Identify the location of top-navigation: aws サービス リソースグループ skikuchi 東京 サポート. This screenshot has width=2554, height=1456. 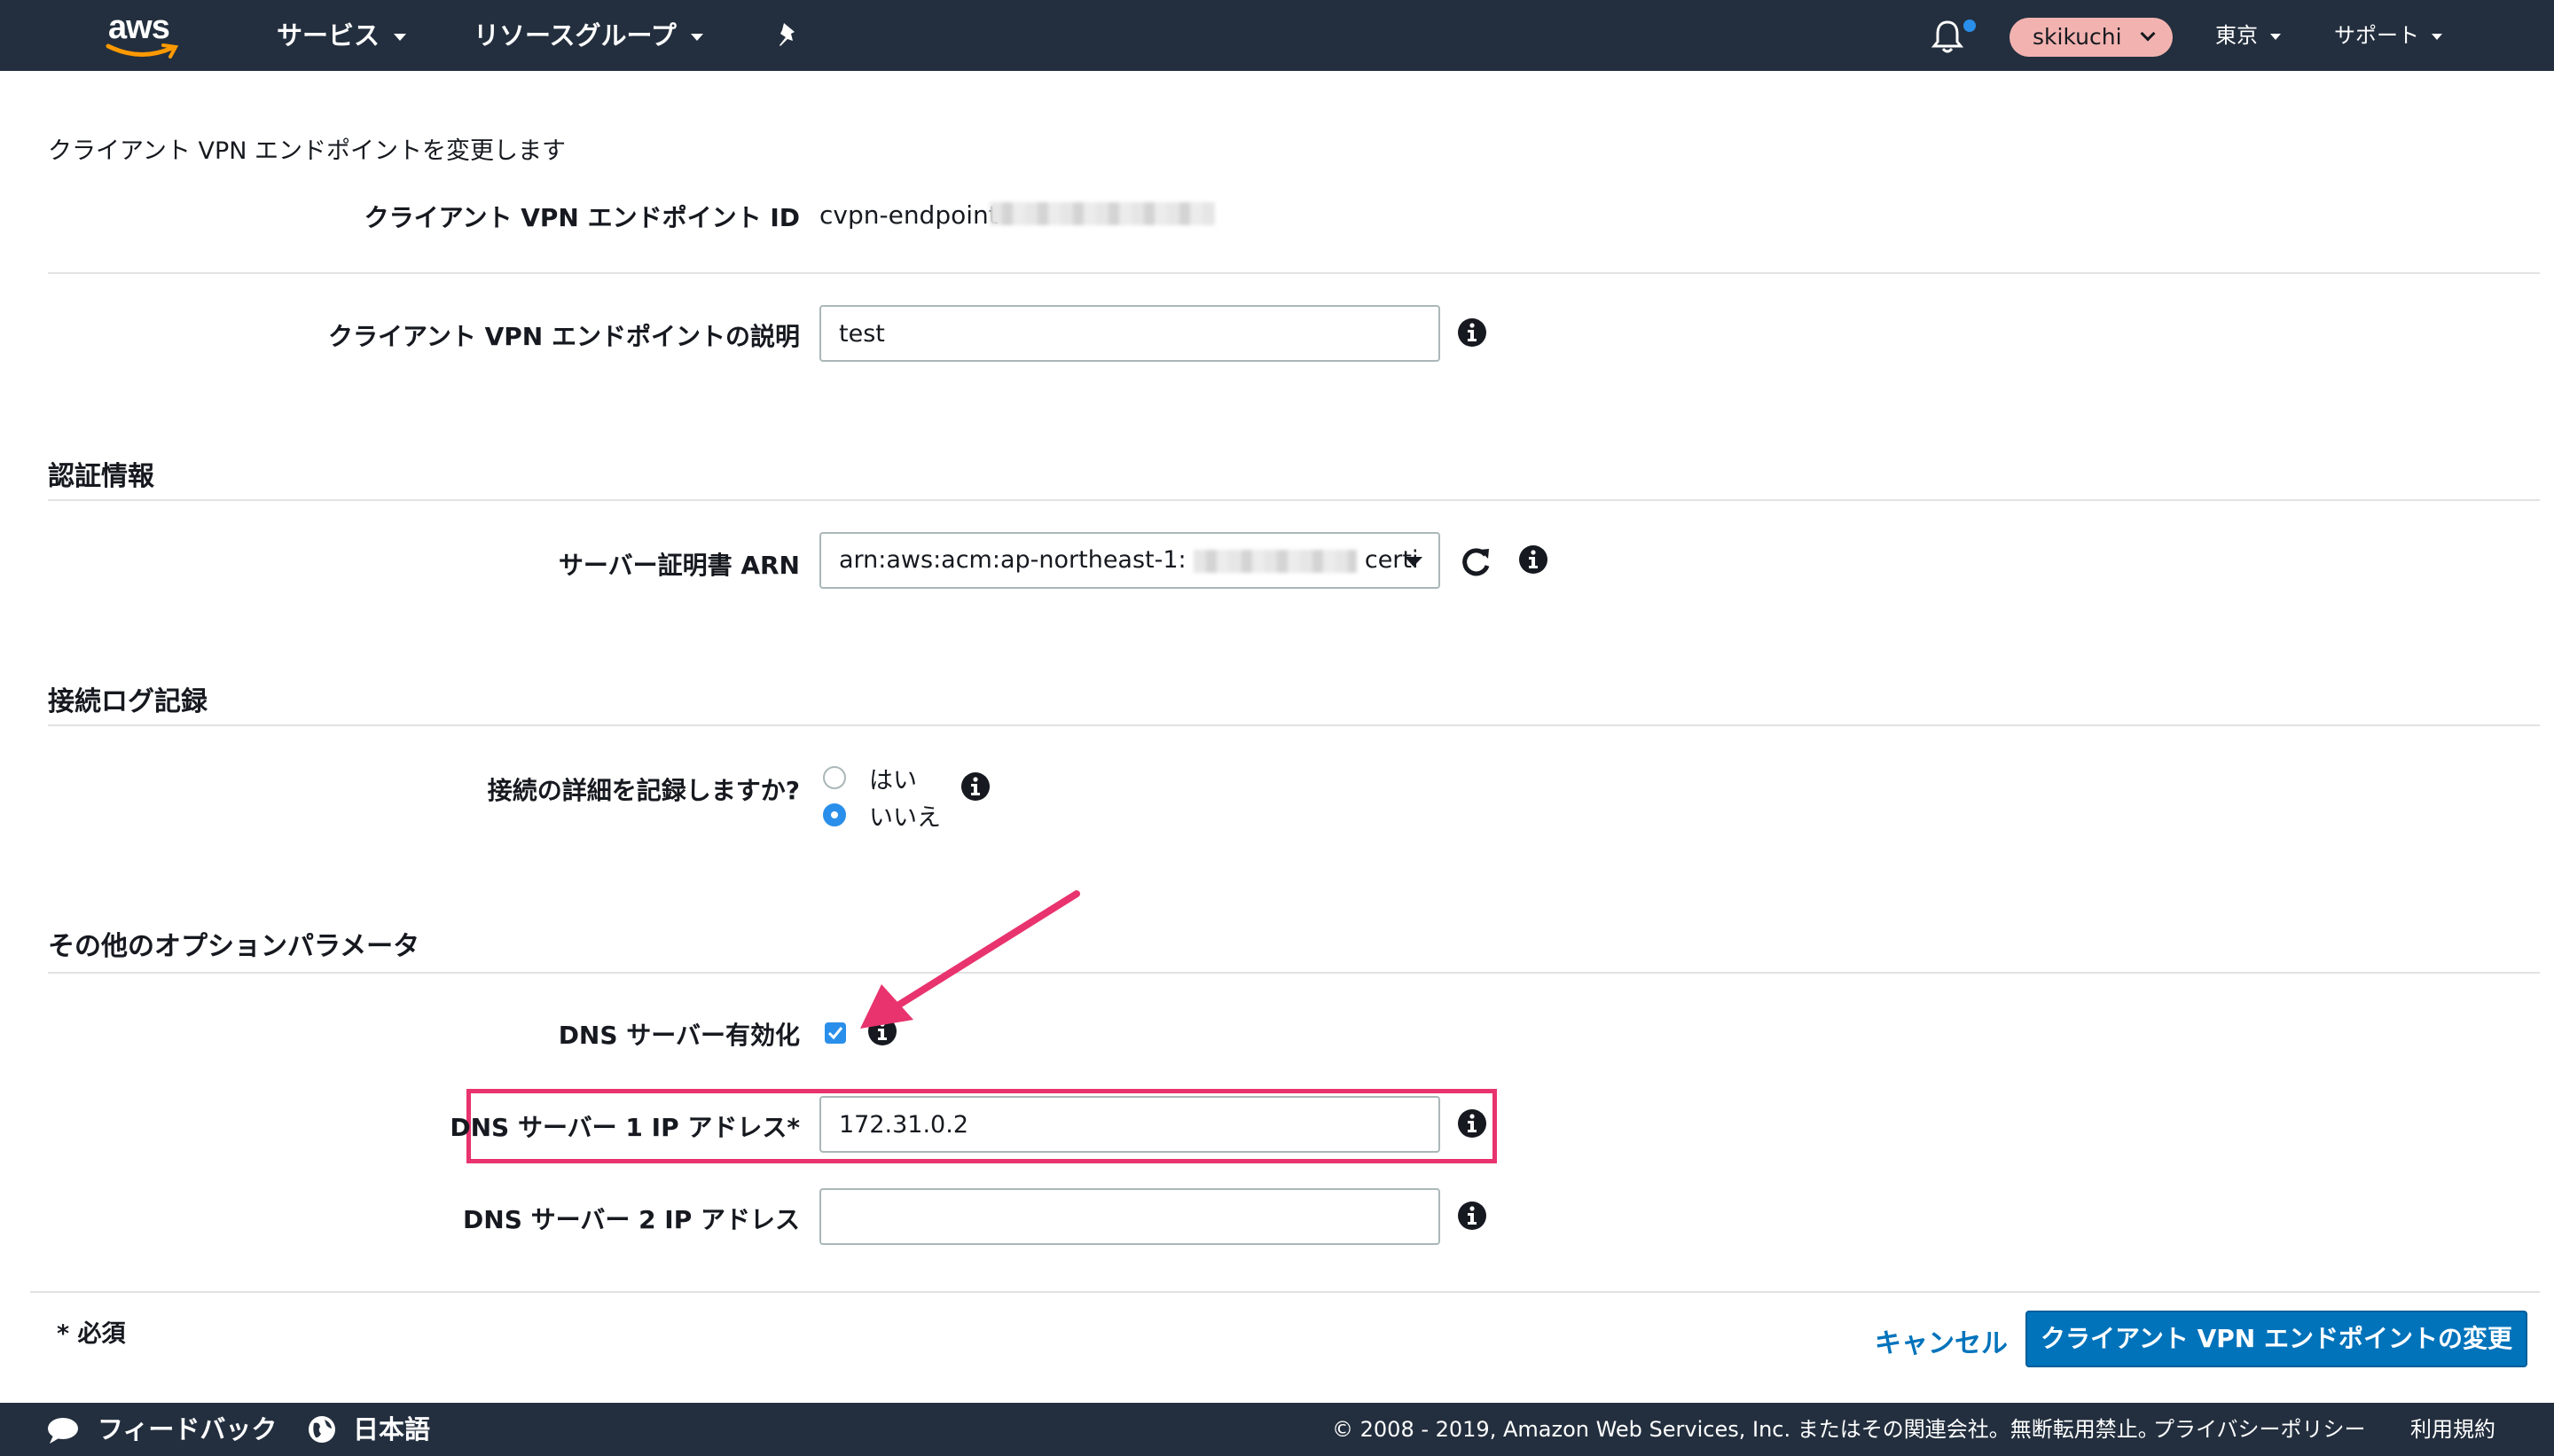
(1277, 35).